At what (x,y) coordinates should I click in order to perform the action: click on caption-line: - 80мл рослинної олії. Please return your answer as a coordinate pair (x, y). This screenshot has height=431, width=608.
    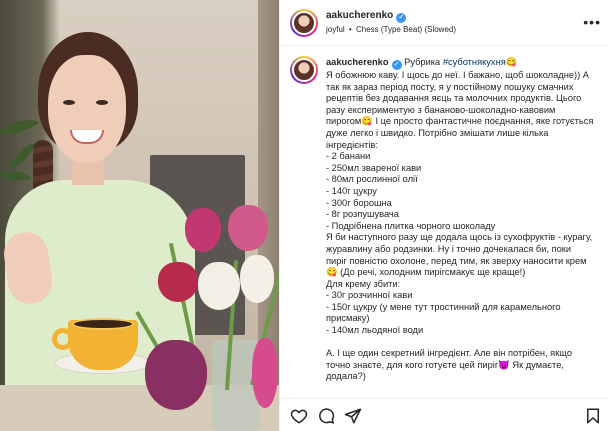
    Looking at the image, I should click on (372, 179).